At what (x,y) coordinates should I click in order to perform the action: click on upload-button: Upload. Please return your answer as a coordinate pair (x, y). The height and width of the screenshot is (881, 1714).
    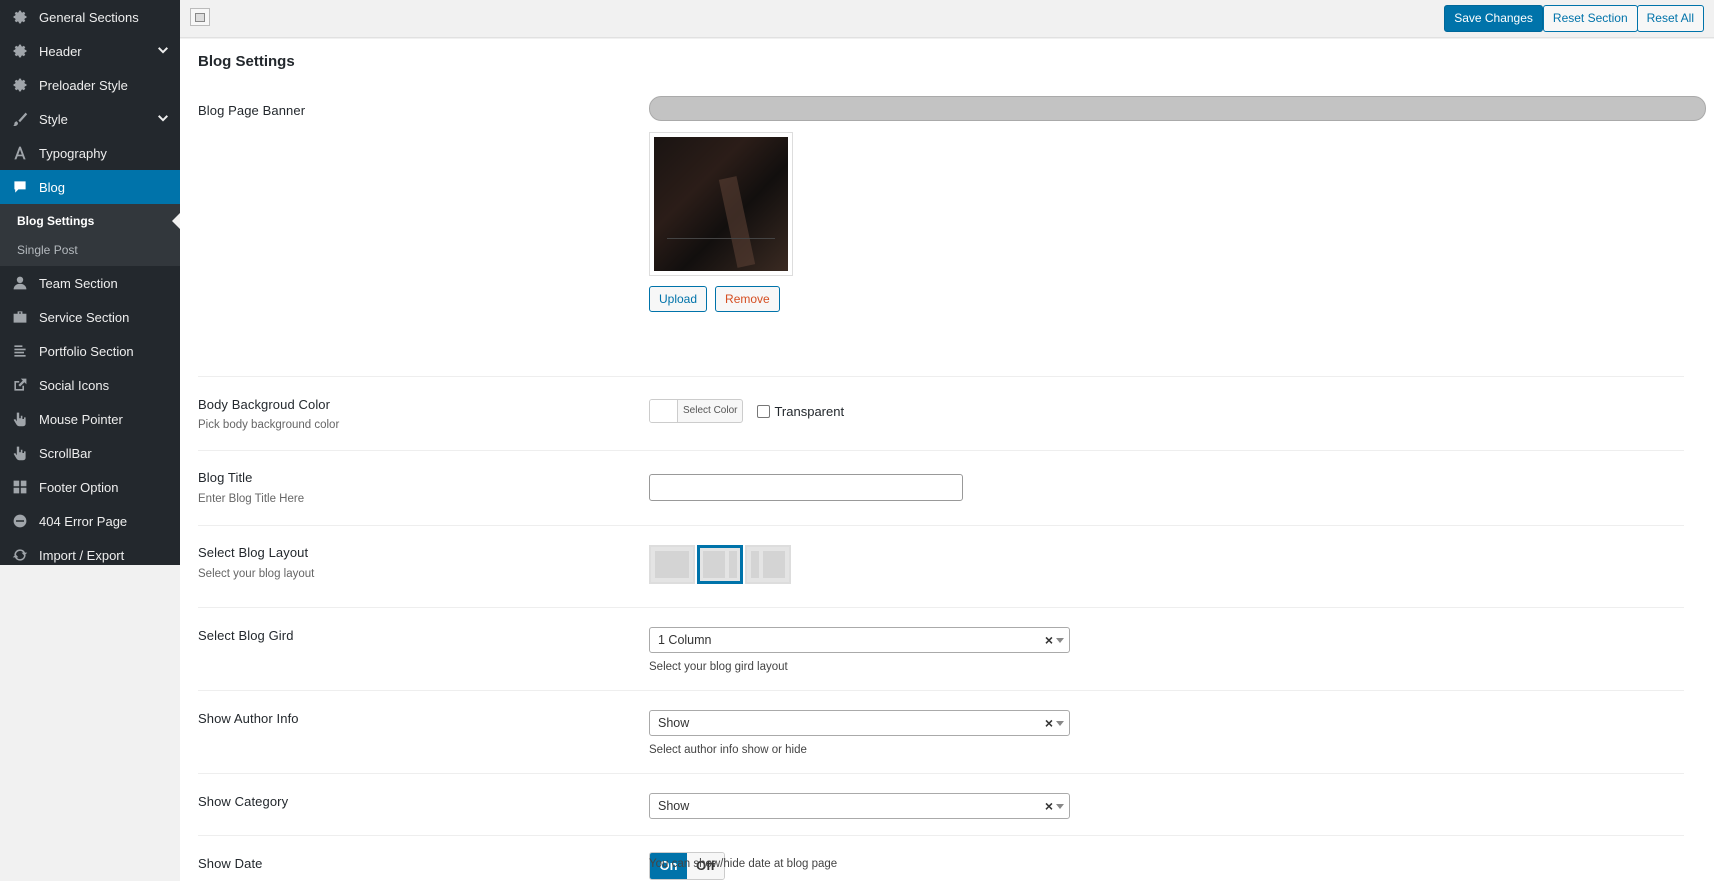
    Looking at the image, I should click on (678, 299).